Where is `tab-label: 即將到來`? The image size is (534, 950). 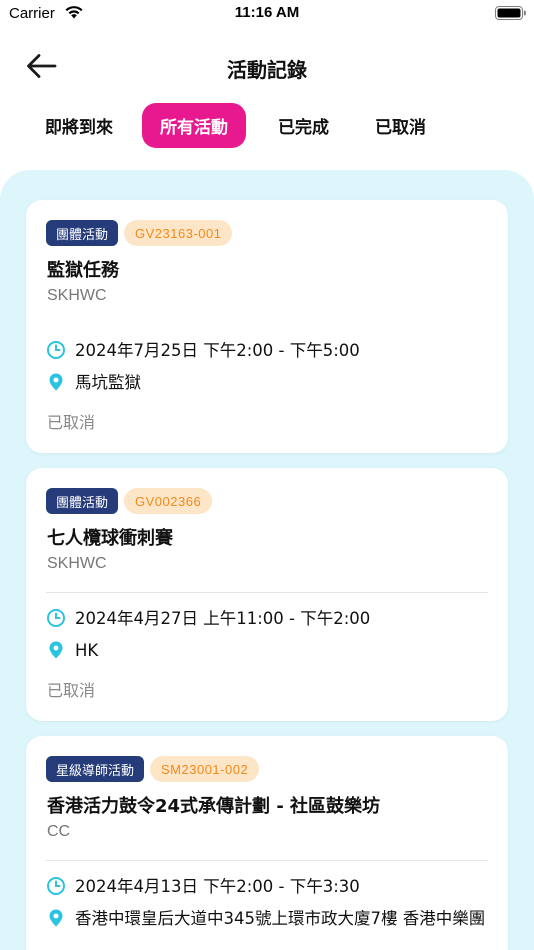
tab-label: 即將到來 is located at coordinates (79, 128).